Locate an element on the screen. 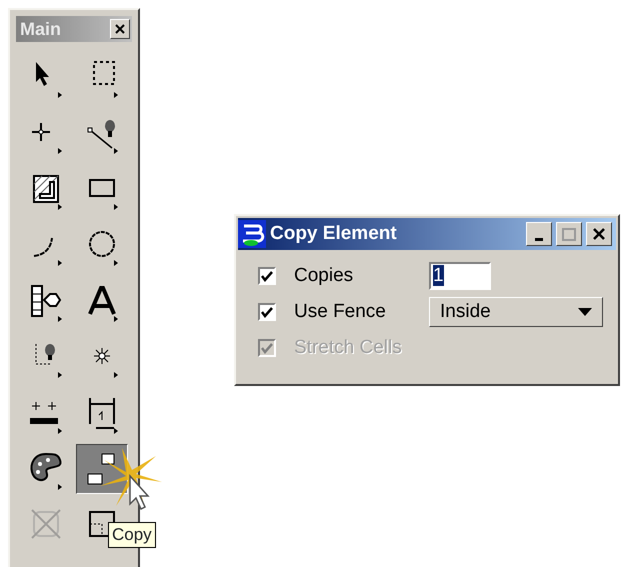 The width and height of the screenshot is (623, 567). dropdown-arrow-icon is located at coordinates (585, 312).